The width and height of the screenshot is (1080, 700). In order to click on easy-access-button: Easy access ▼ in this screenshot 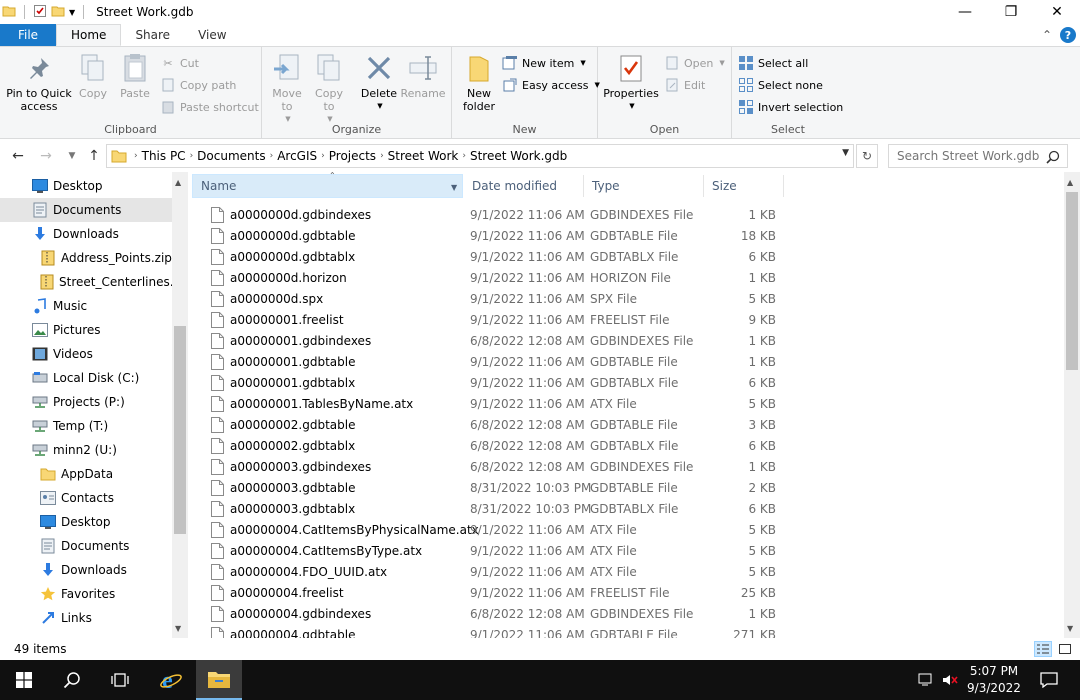, I will do `click(551, 85)`.